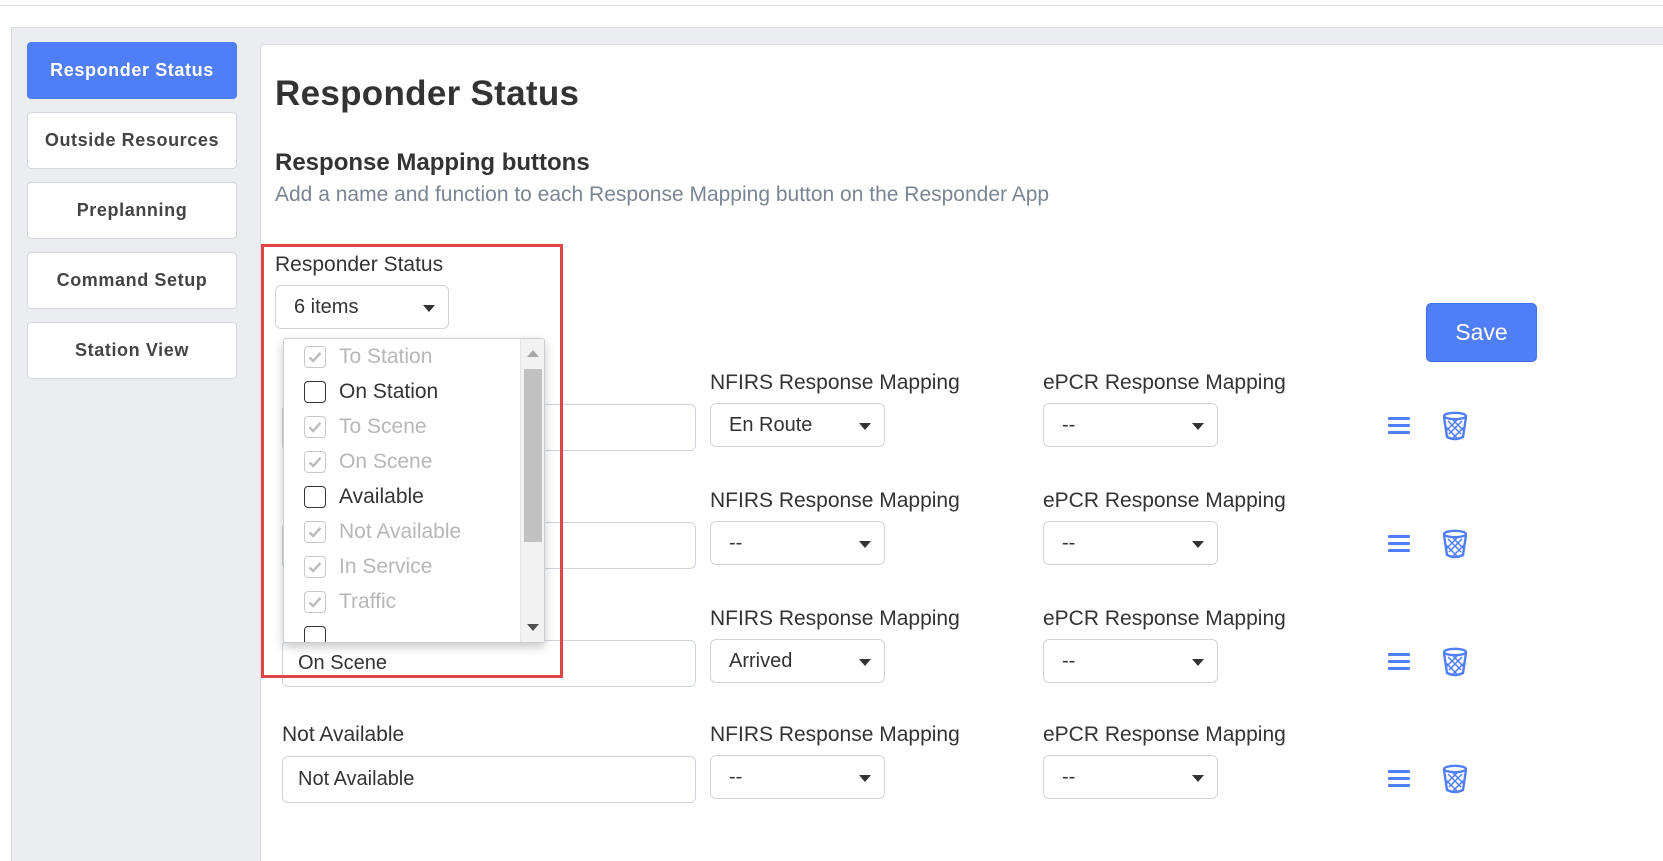  What do you see at coordinates (368, 601) in the screenshot?
I see `option-label: Traffic` at bounding box center [368, 601].